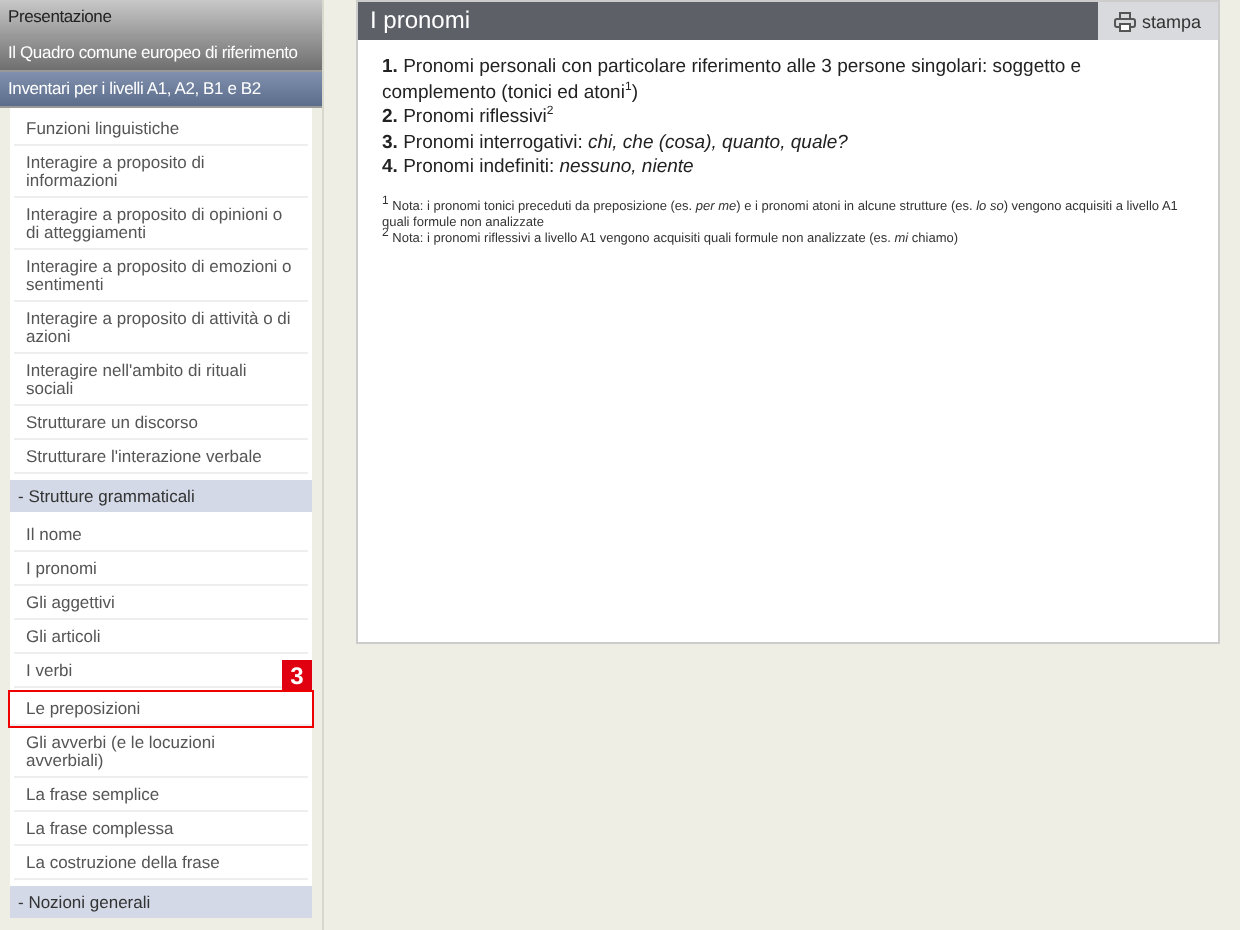 This screenshot has height=930, width=1240. What do you see at coordinates (161, 171) in the screenshot?
I see `sidebar-item: Interagire a proposito di informazioni` at bounding box center [161, 171].